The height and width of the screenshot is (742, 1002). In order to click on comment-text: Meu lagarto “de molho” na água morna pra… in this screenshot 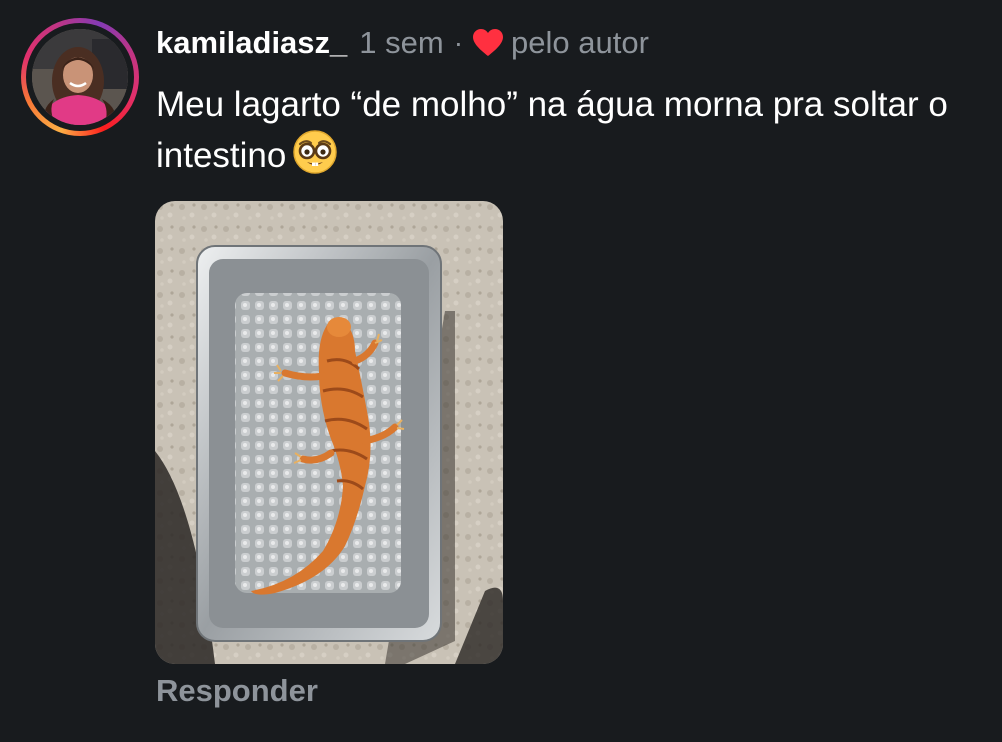, I will do `click(552, 130)`.